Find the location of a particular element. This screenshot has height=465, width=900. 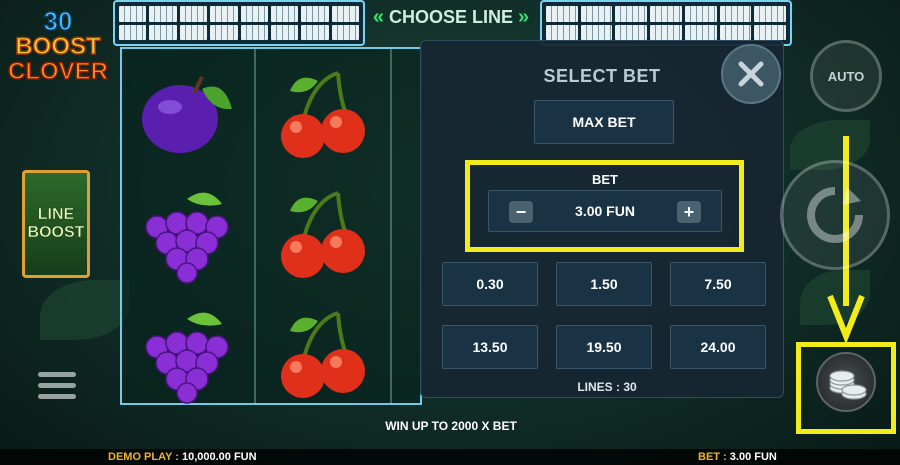

choose-line-button: « CHOOSE LINE » is located at coordinates (451, 17).